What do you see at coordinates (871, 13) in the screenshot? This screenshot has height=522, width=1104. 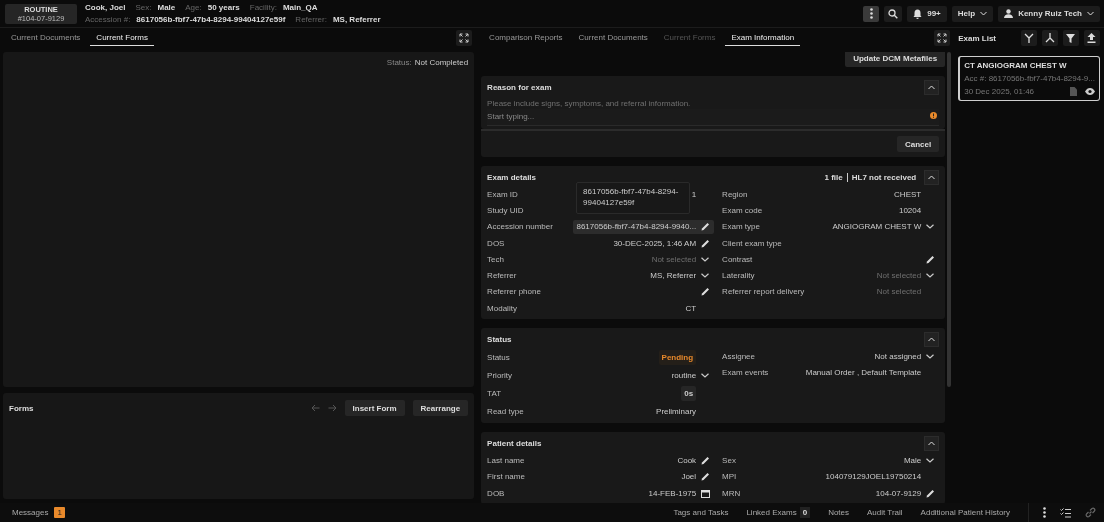 I see `more-button` at bounding box center [871, 13].